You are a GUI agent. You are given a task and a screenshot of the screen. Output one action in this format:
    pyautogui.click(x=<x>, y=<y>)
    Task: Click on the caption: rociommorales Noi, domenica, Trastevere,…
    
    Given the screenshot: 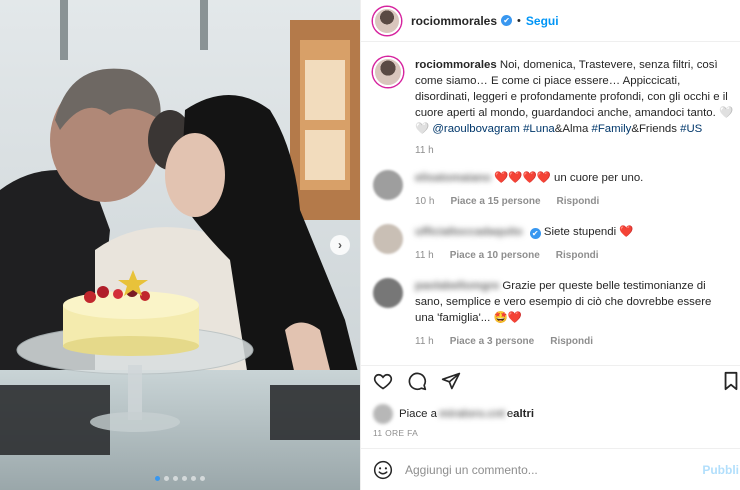 What is the action you would take?
    pyautogui.click(x=556, y=108)
    